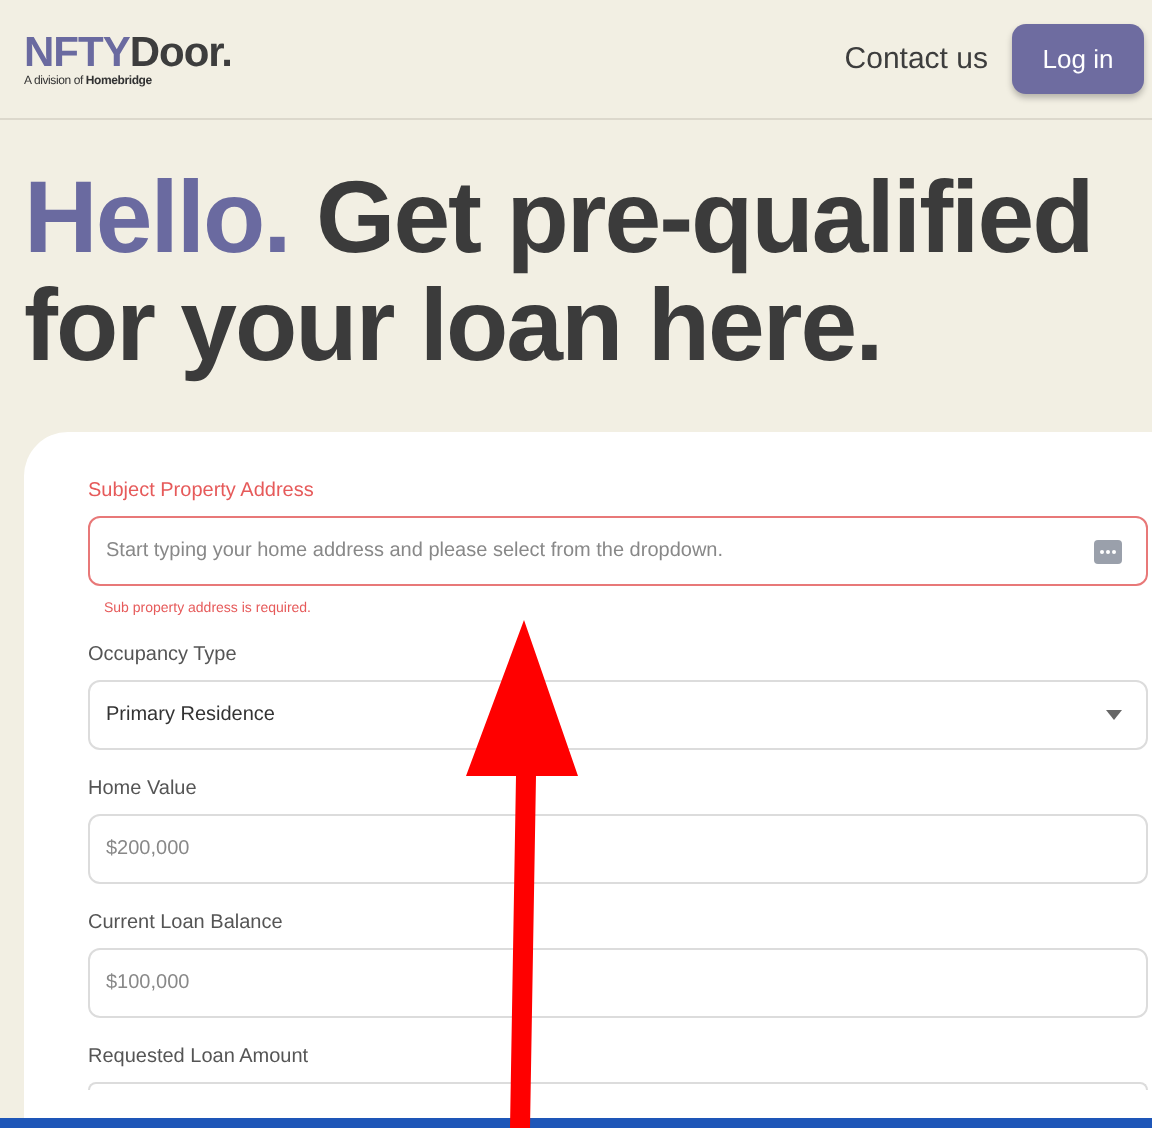 This screenshot has width=1152, height=1128. I want to click on caret-icon, so click(1114, 715).